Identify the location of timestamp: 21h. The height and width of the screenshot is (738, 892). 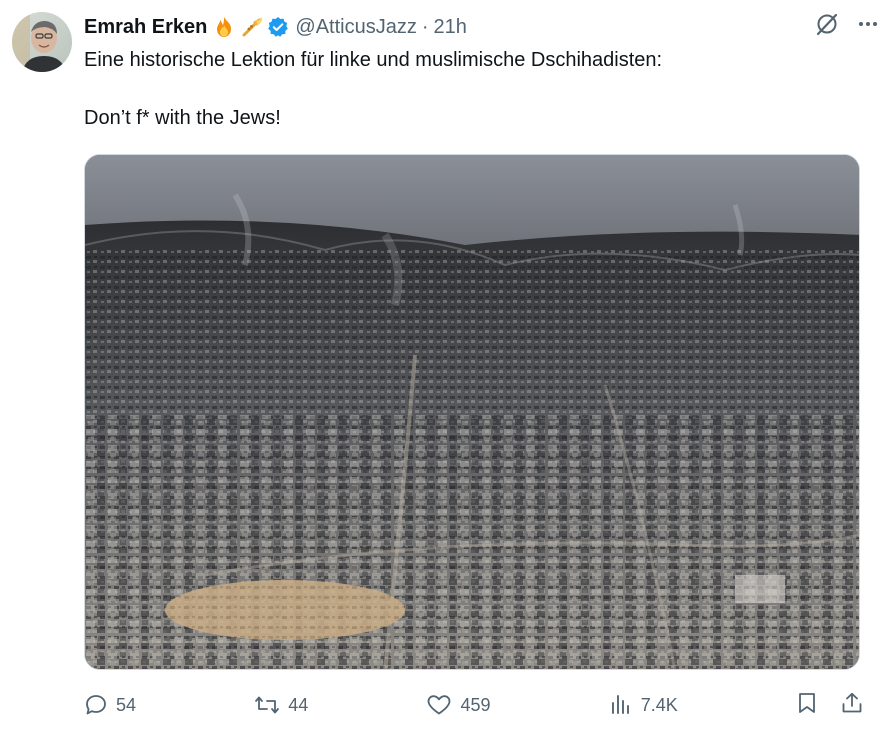
(450, 27).